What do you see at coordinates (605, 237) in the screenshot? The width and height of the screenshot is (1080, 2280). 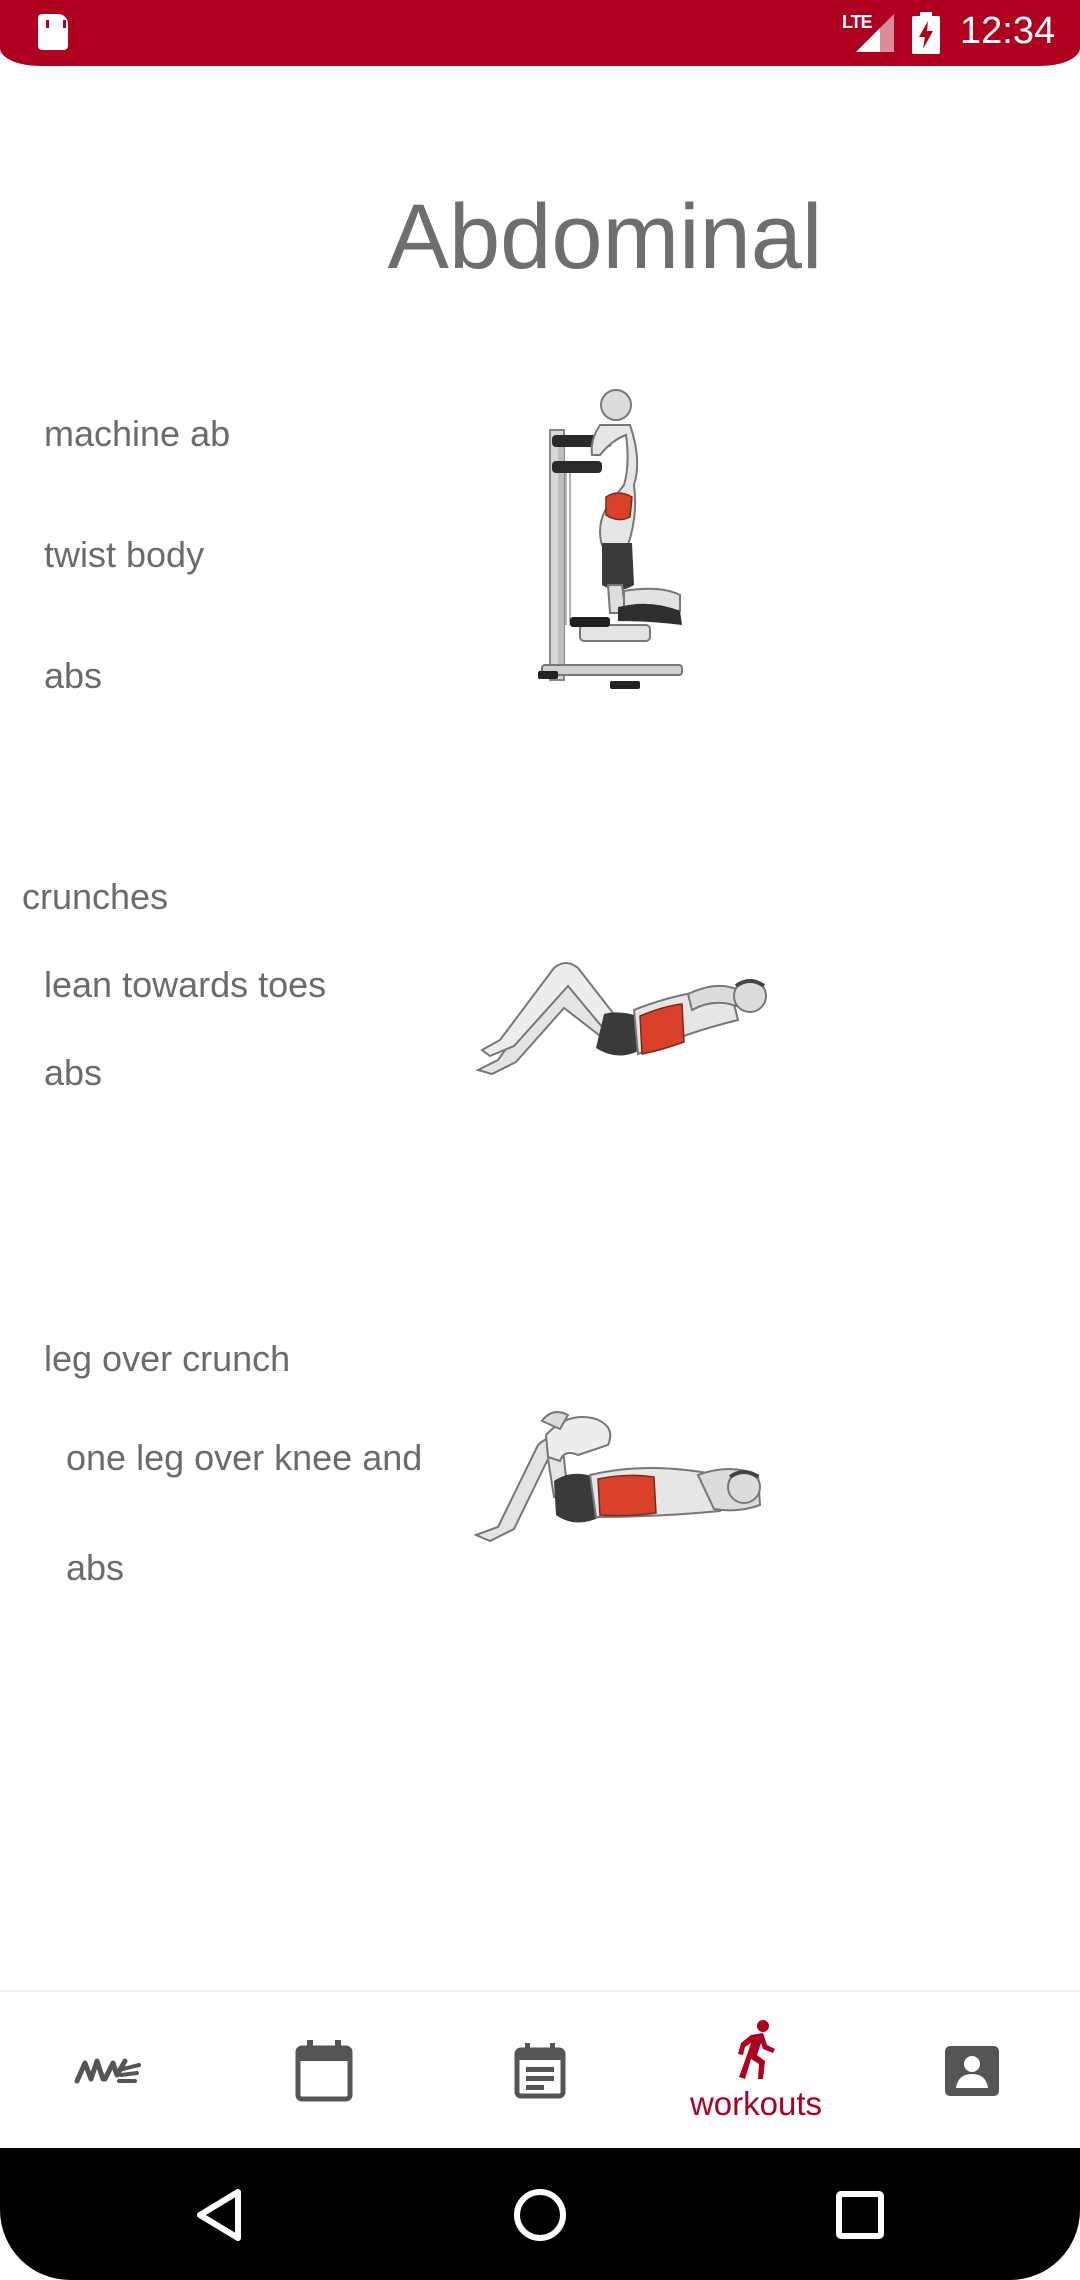 I see `page-title: Abdominal` at bounding box center [605, 237].